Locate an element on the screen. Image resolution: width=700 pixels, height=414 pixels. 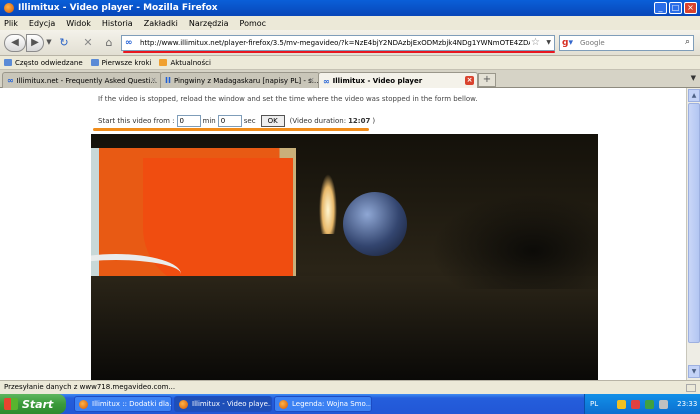
tab-favicon-icon: II is located at coordinates (168, 80).